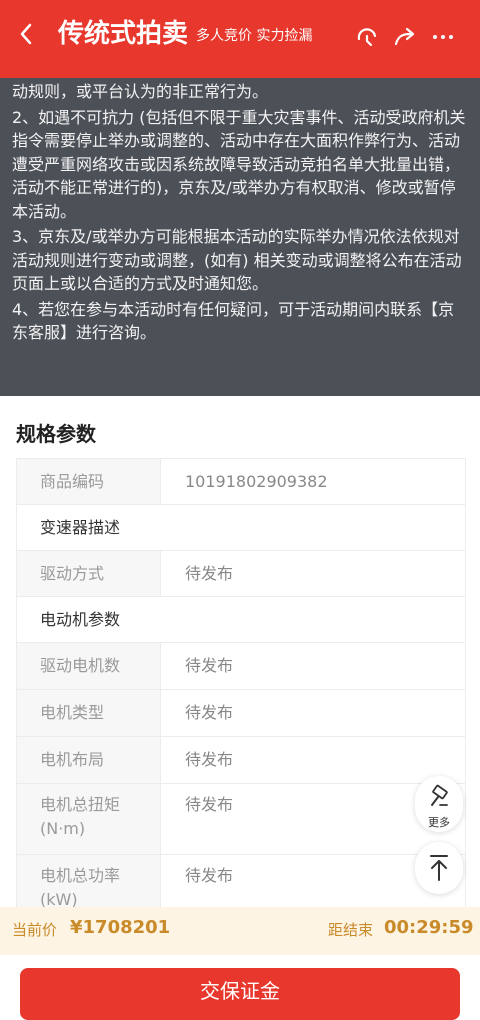  I want to click on spec-section-title: 变速器描述, so click(80, 527).